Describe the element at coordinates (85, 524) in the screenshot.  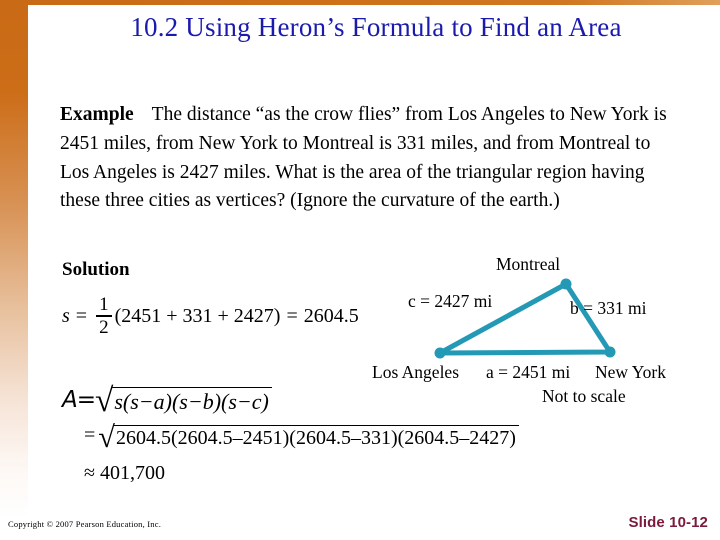
I see `copyright-text: Copyright © 2007 Pearson Education, Inc.` at that location.